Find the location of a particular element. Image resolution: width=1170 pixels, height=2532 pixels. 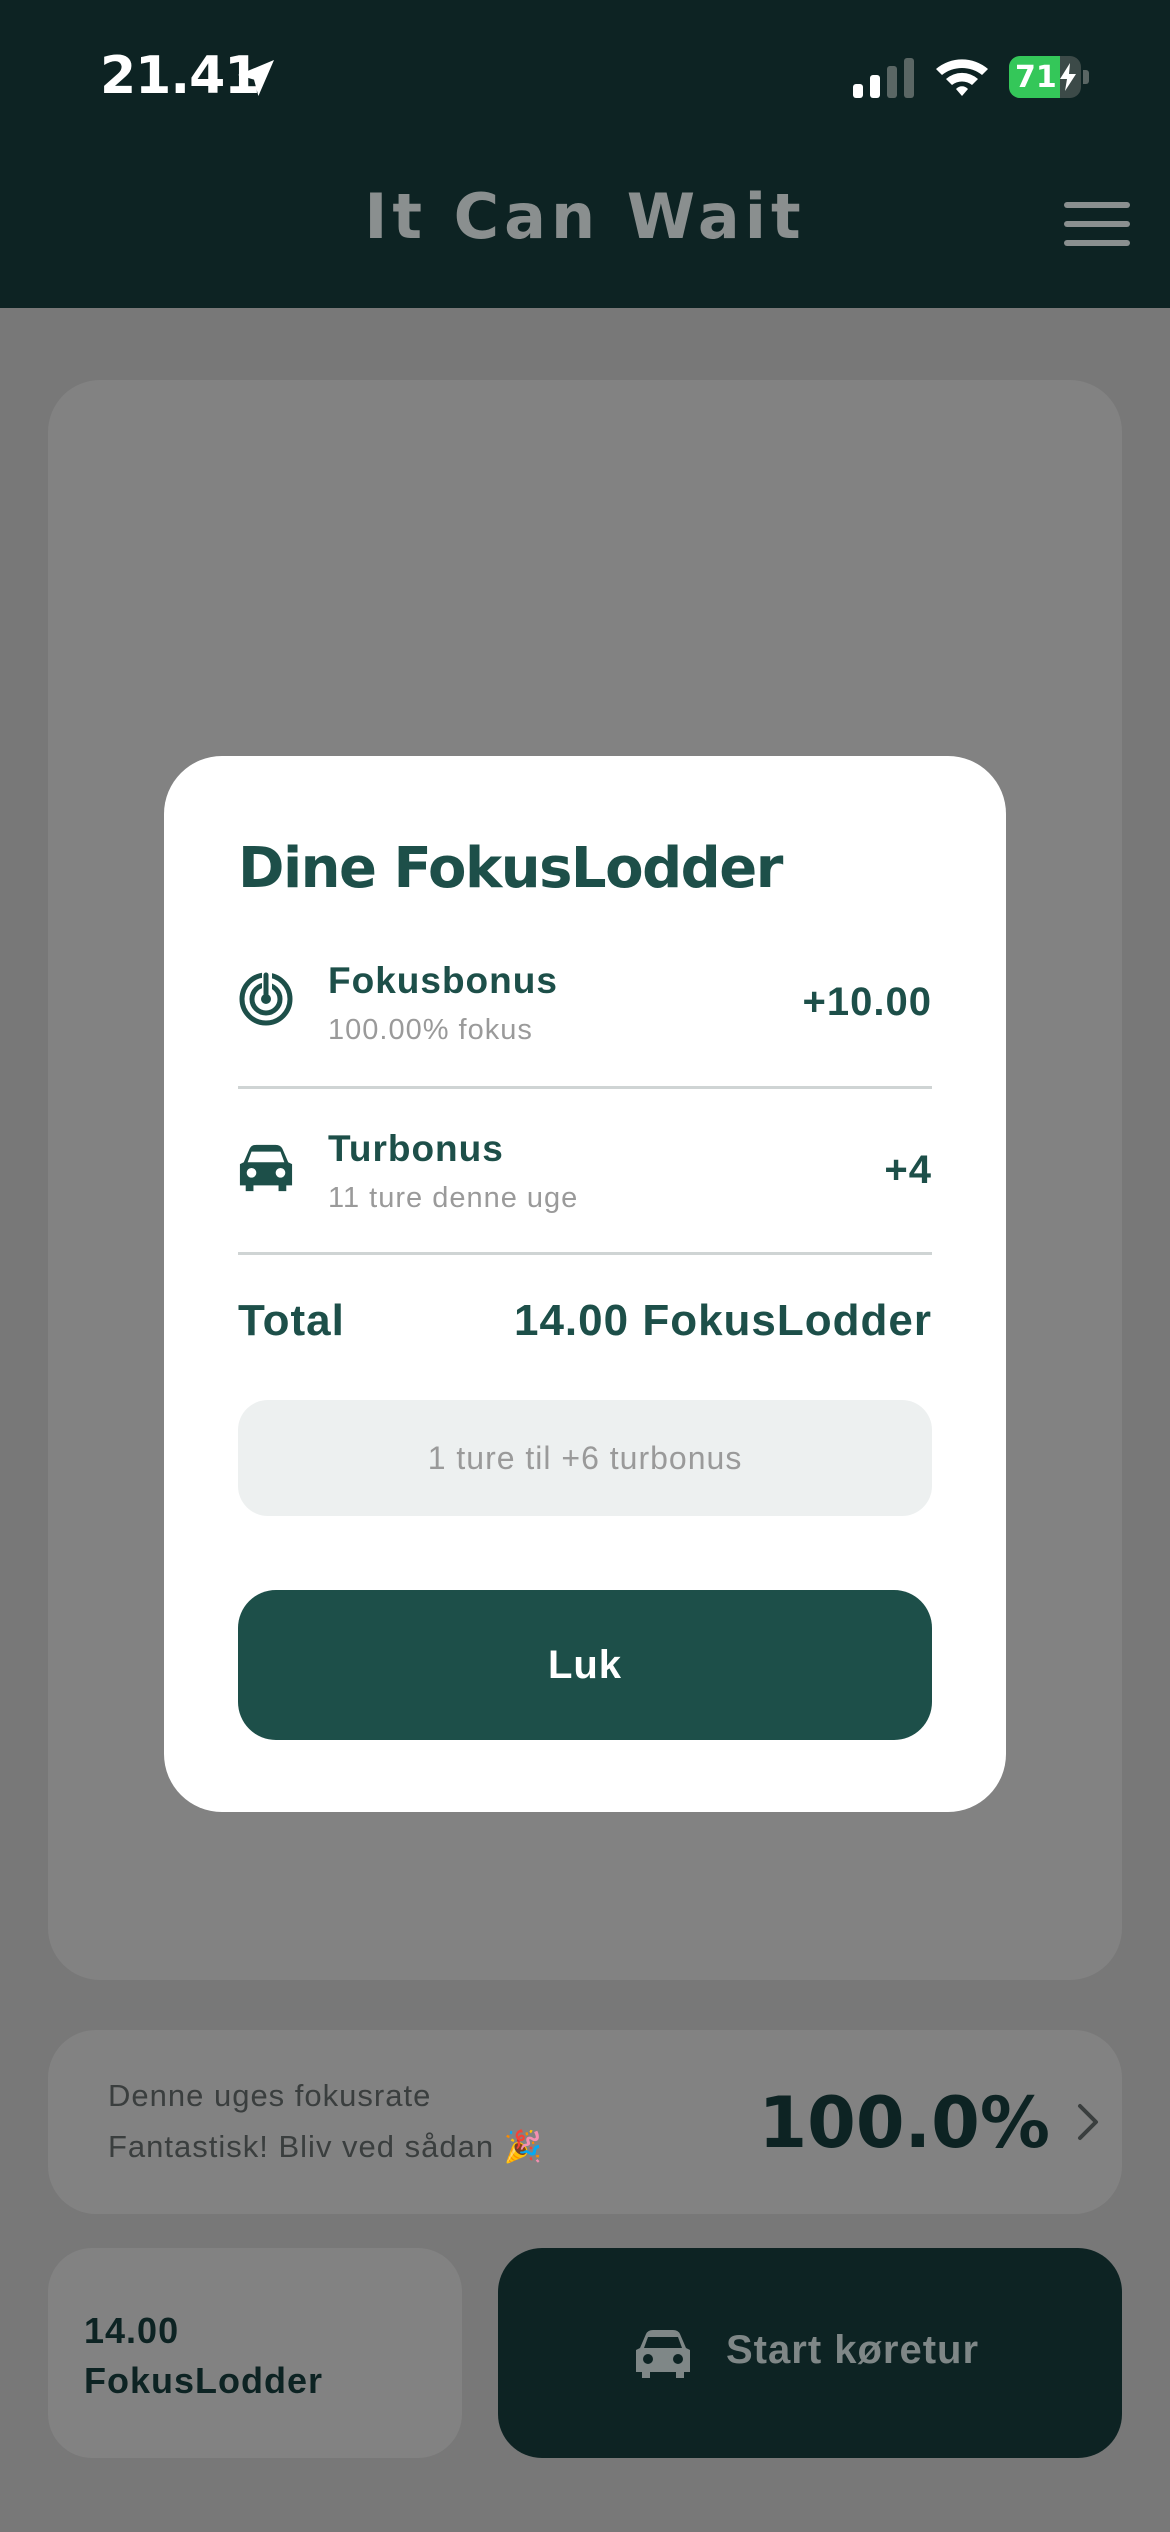

close-button-label: Luk is located at coordinates (585, 1664).